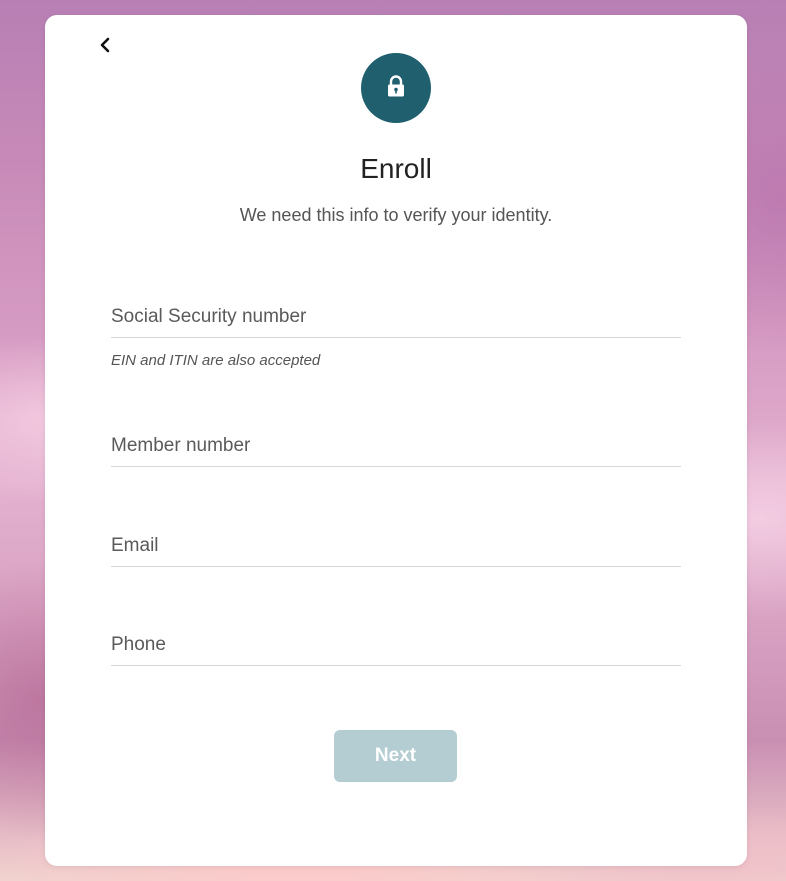  I want to click on next-button: Next, so click(395, 756).